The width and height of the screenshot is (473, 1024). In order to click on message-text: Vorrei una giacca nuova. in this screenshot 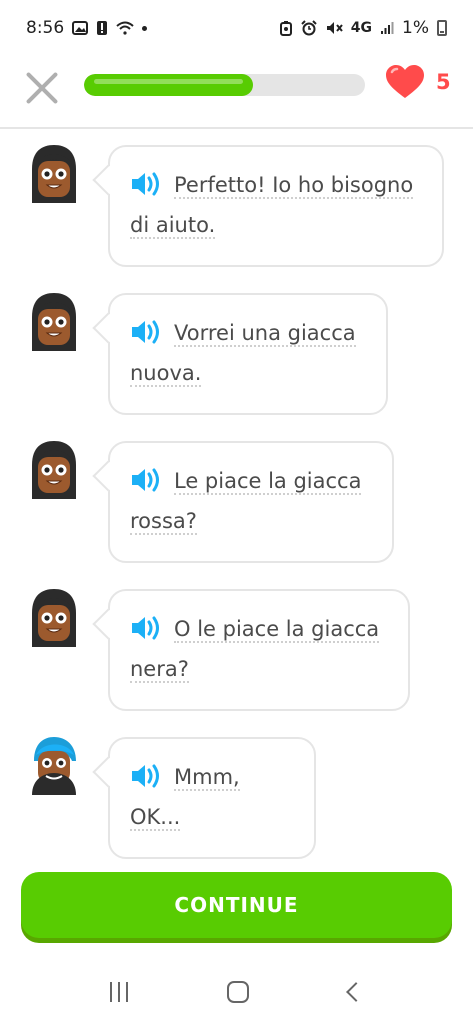, I will do `click(243, 354)`.